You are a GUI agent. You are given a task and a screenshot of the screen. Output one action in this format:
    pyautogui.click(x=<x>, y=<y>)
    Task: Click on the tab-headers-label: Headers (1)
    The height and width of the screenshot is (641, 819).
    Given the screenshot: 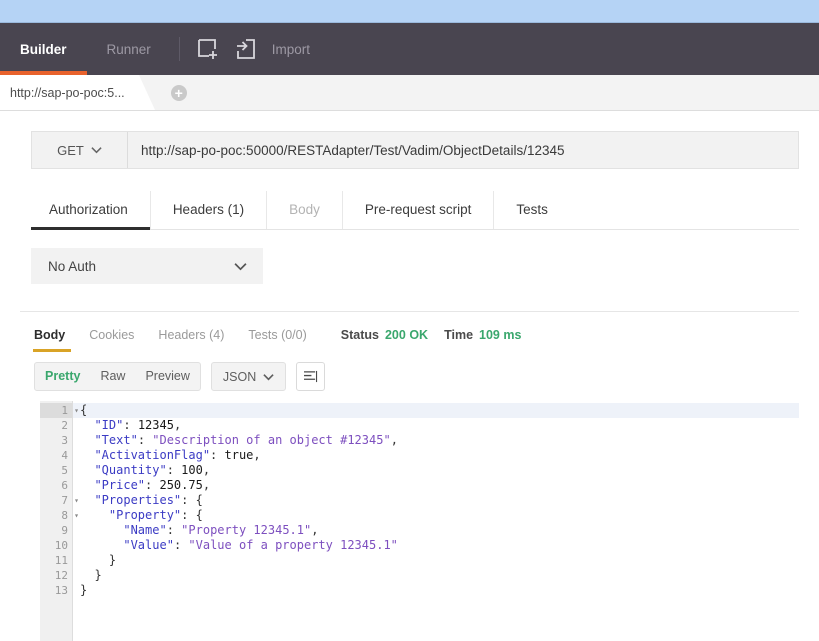 What is the action you would take?
    pyautogui.click(x=208, y=209)
    